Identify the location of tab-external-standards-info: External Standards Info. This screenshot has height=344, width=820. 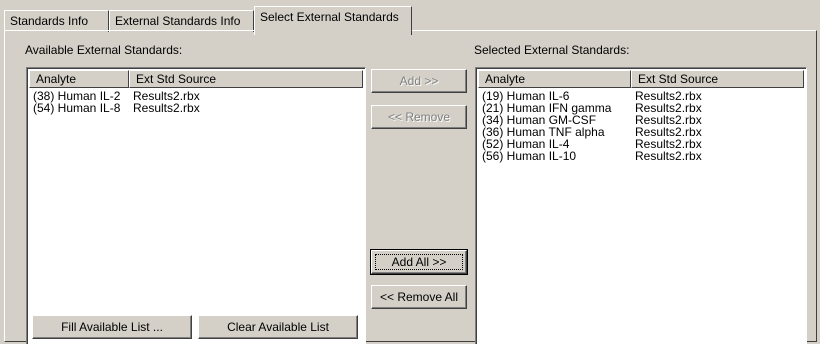
(181, 21).